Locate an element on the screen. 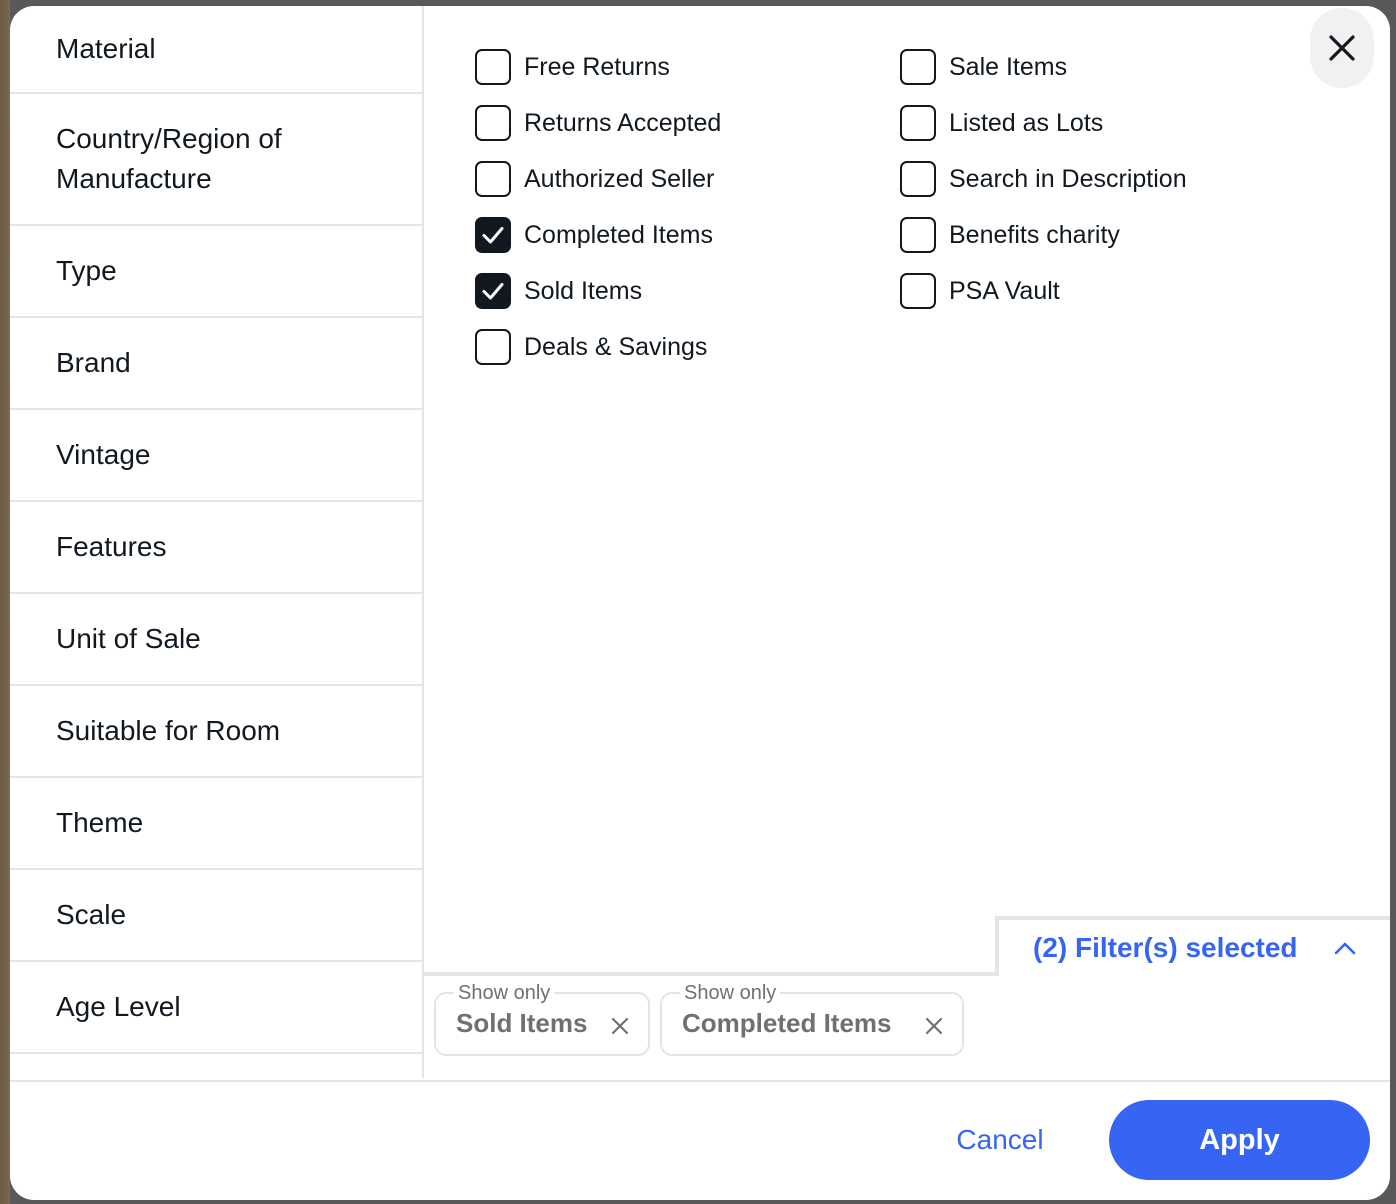 Image resolution: width=1396 pixels, height=1204 pixels. sidebar-item-unit-of-sale: Unit of Sale is located at coordinates (216, 640).